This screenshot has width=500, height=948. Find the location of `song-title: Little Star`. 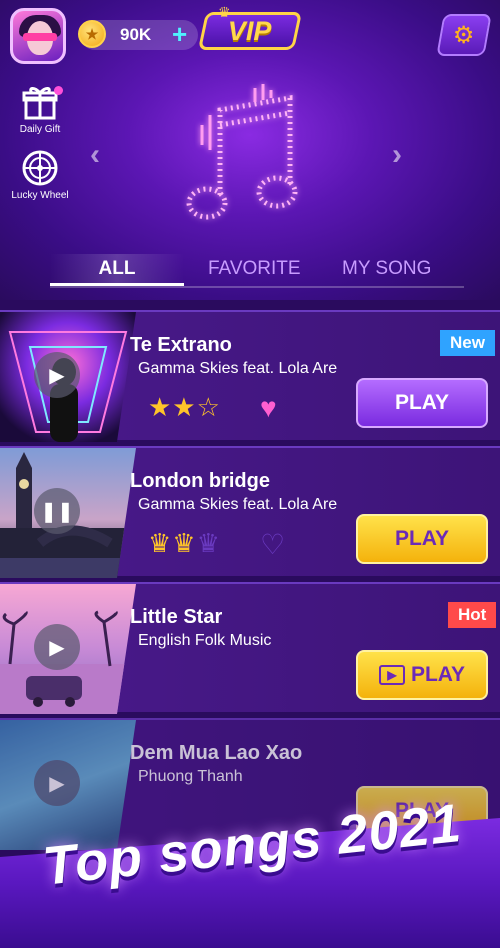

song-title: Little Star is located at coordinates (176, 617).